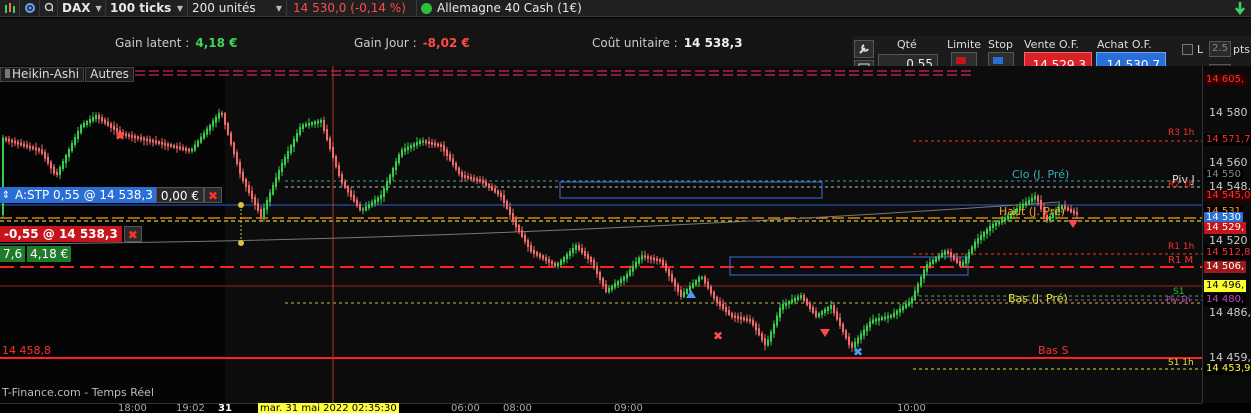 The height and width of the screenshot is (413, 1251). Describe the element at coordinates (1181, 185) in the screenshot. I see `r2-label: R2 1h` at that location.